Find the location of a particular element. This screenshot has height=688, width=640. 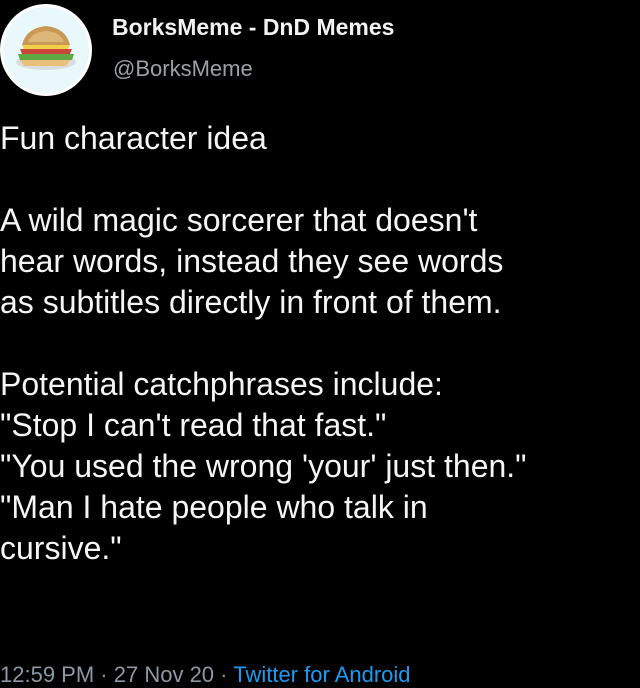

tweet-header: BorksMeme - DnD Memes @BorksMeme is located at coordinates (320, 50).